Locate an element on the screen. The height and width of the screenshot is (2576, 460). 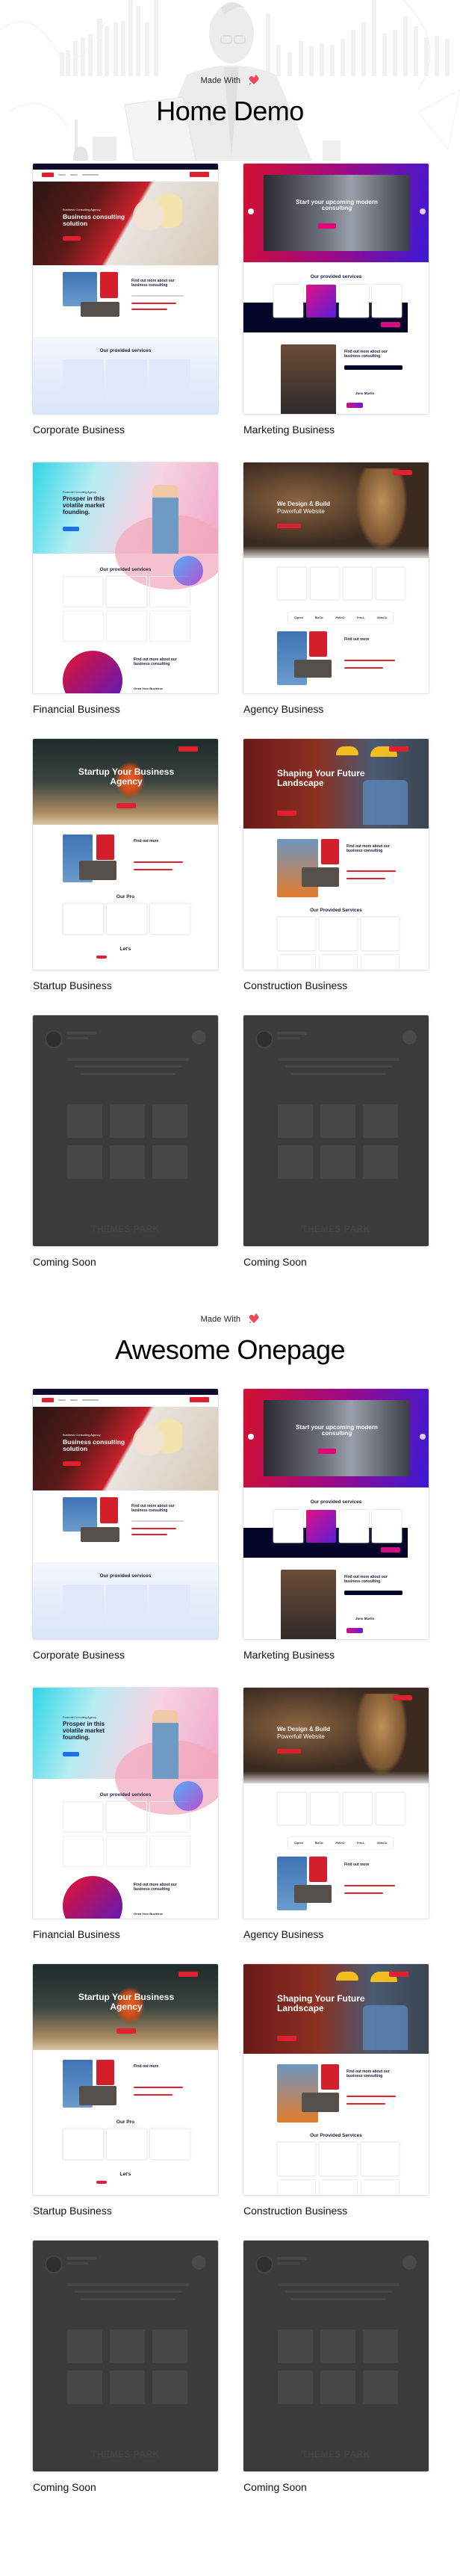
section-title: Home Demo is located at coordinates (230, 111).